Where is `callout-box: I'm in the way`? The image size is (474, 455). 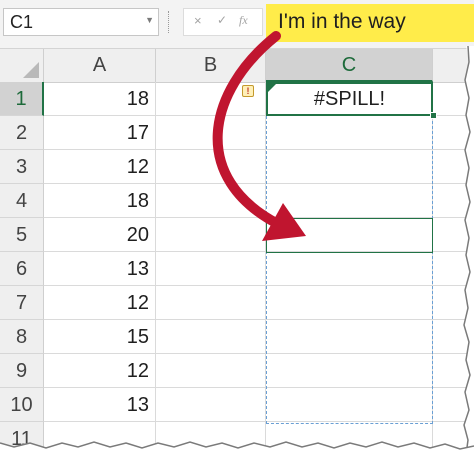
callout-box: I'm in the way is located at coordinates (370, 23).